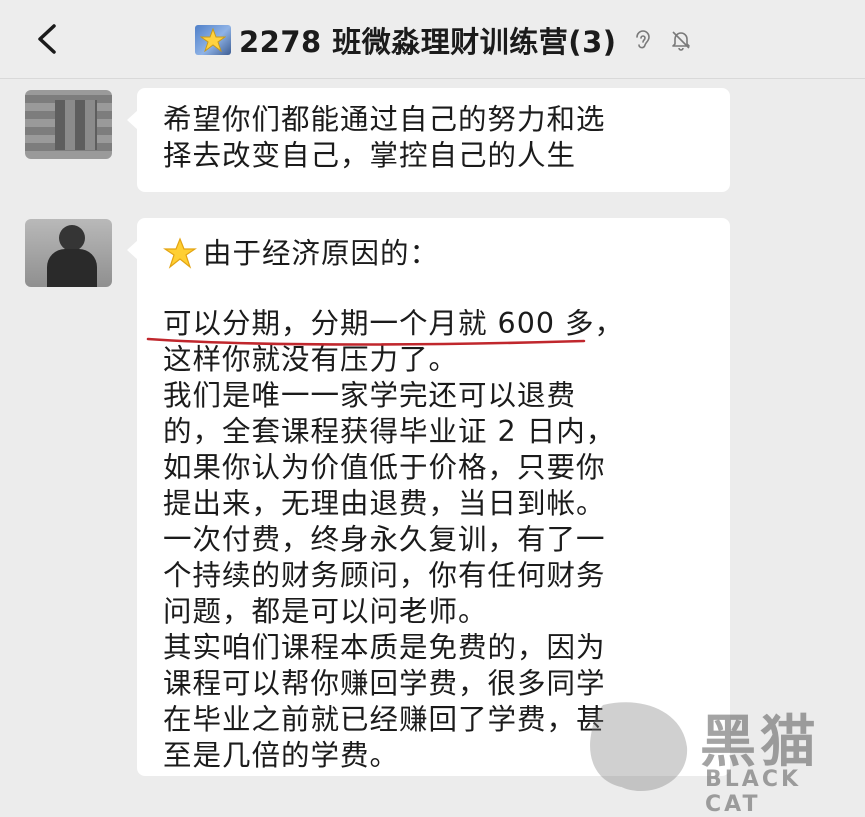  Describe the element at coordinates (180, 253) in the screenshot. I see `glowing-star-icon` at that location.